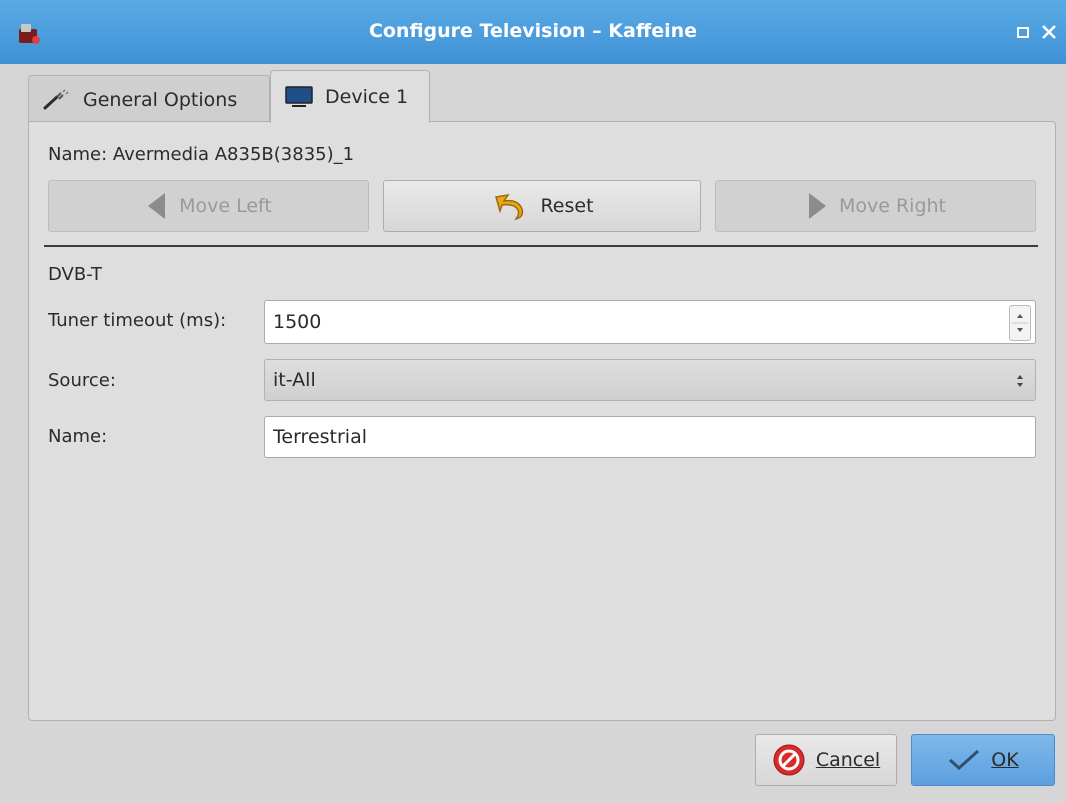 This screenshot has height=803, width=1066. What do you see at coordinates (1020, 381) in the screenshot?
I see `chevron-up-down-icon` at bounding box center [1020, 381].